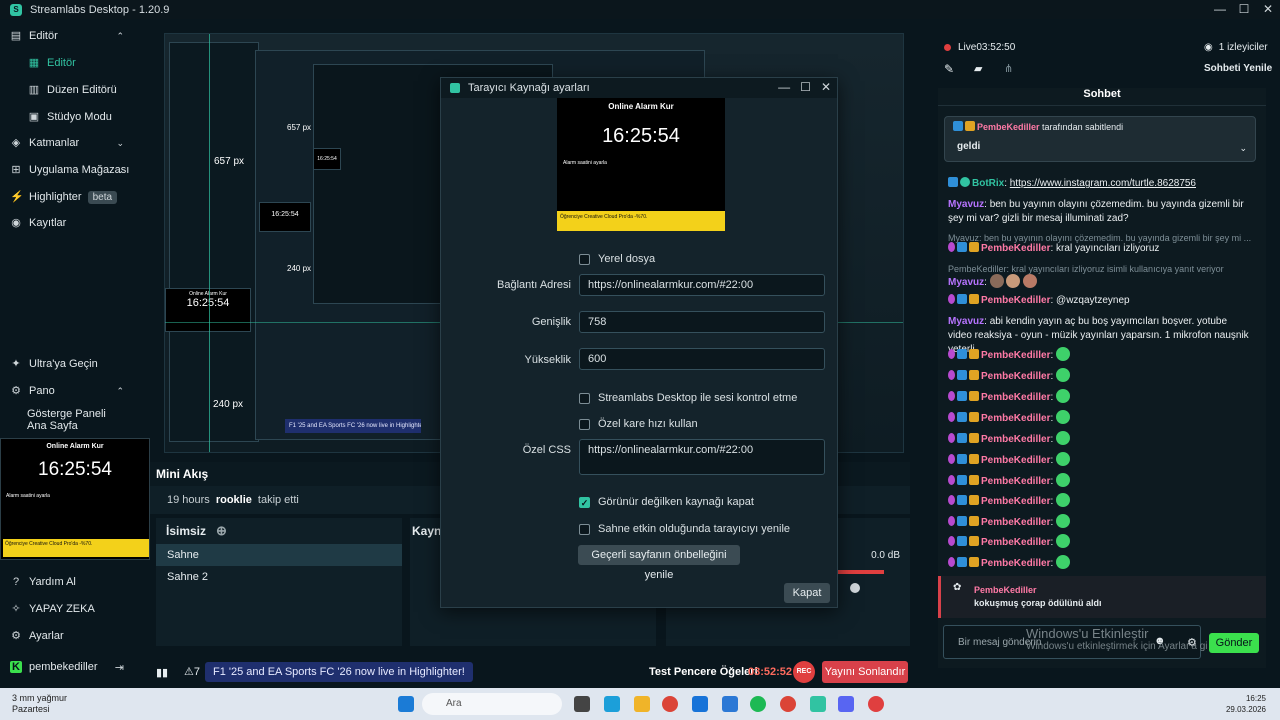 The height and width of the screenshot is (720, 1280). I want to click on recordings-icon: ◉, so click(16, 223).